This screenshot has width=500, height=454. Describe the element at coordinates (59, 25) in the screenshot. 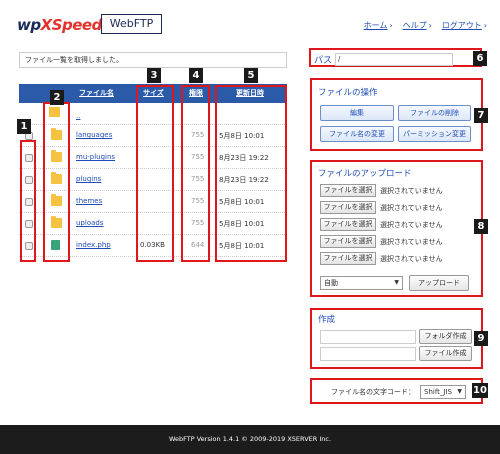

I see `logo: wpXSpeed` at that location.